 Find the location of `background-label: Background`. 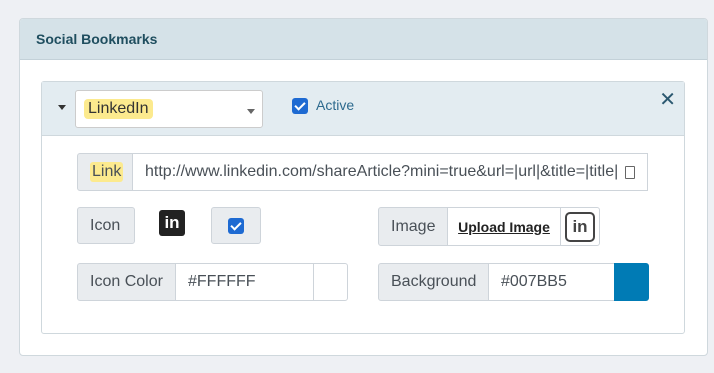

background-label: Background is located at coordinates (434, 281).